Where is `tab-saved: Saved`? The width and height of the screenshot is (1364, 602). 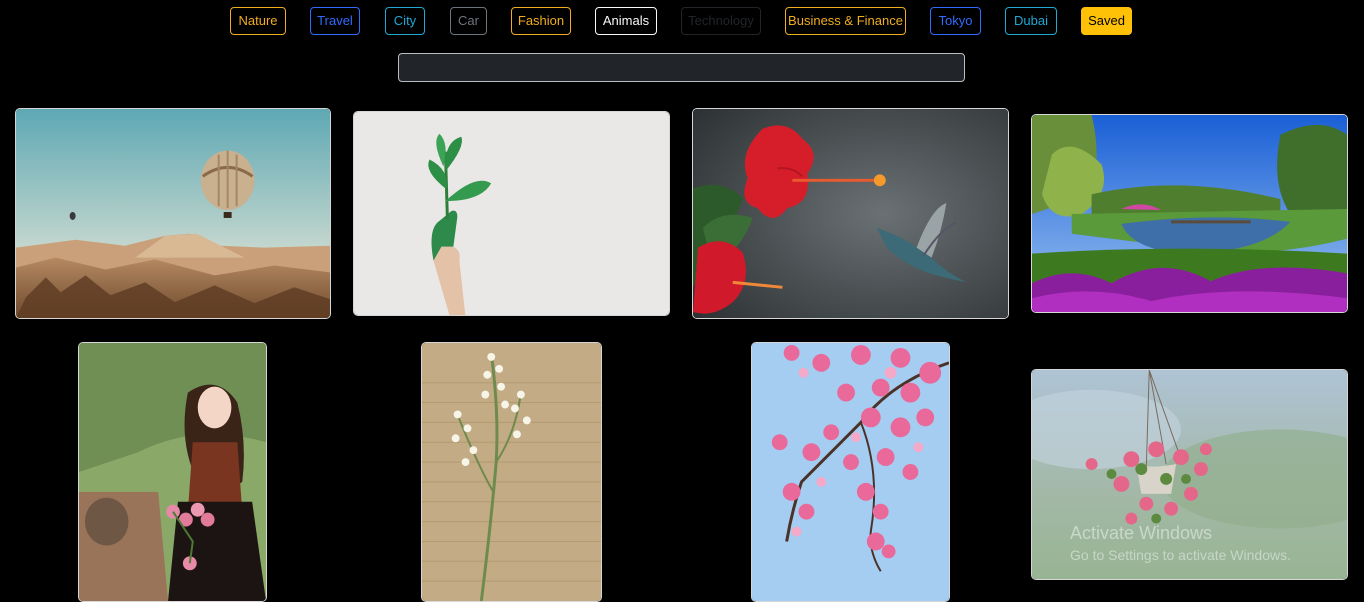 tab-saved: Saved is located at coordinates (1106, 21).